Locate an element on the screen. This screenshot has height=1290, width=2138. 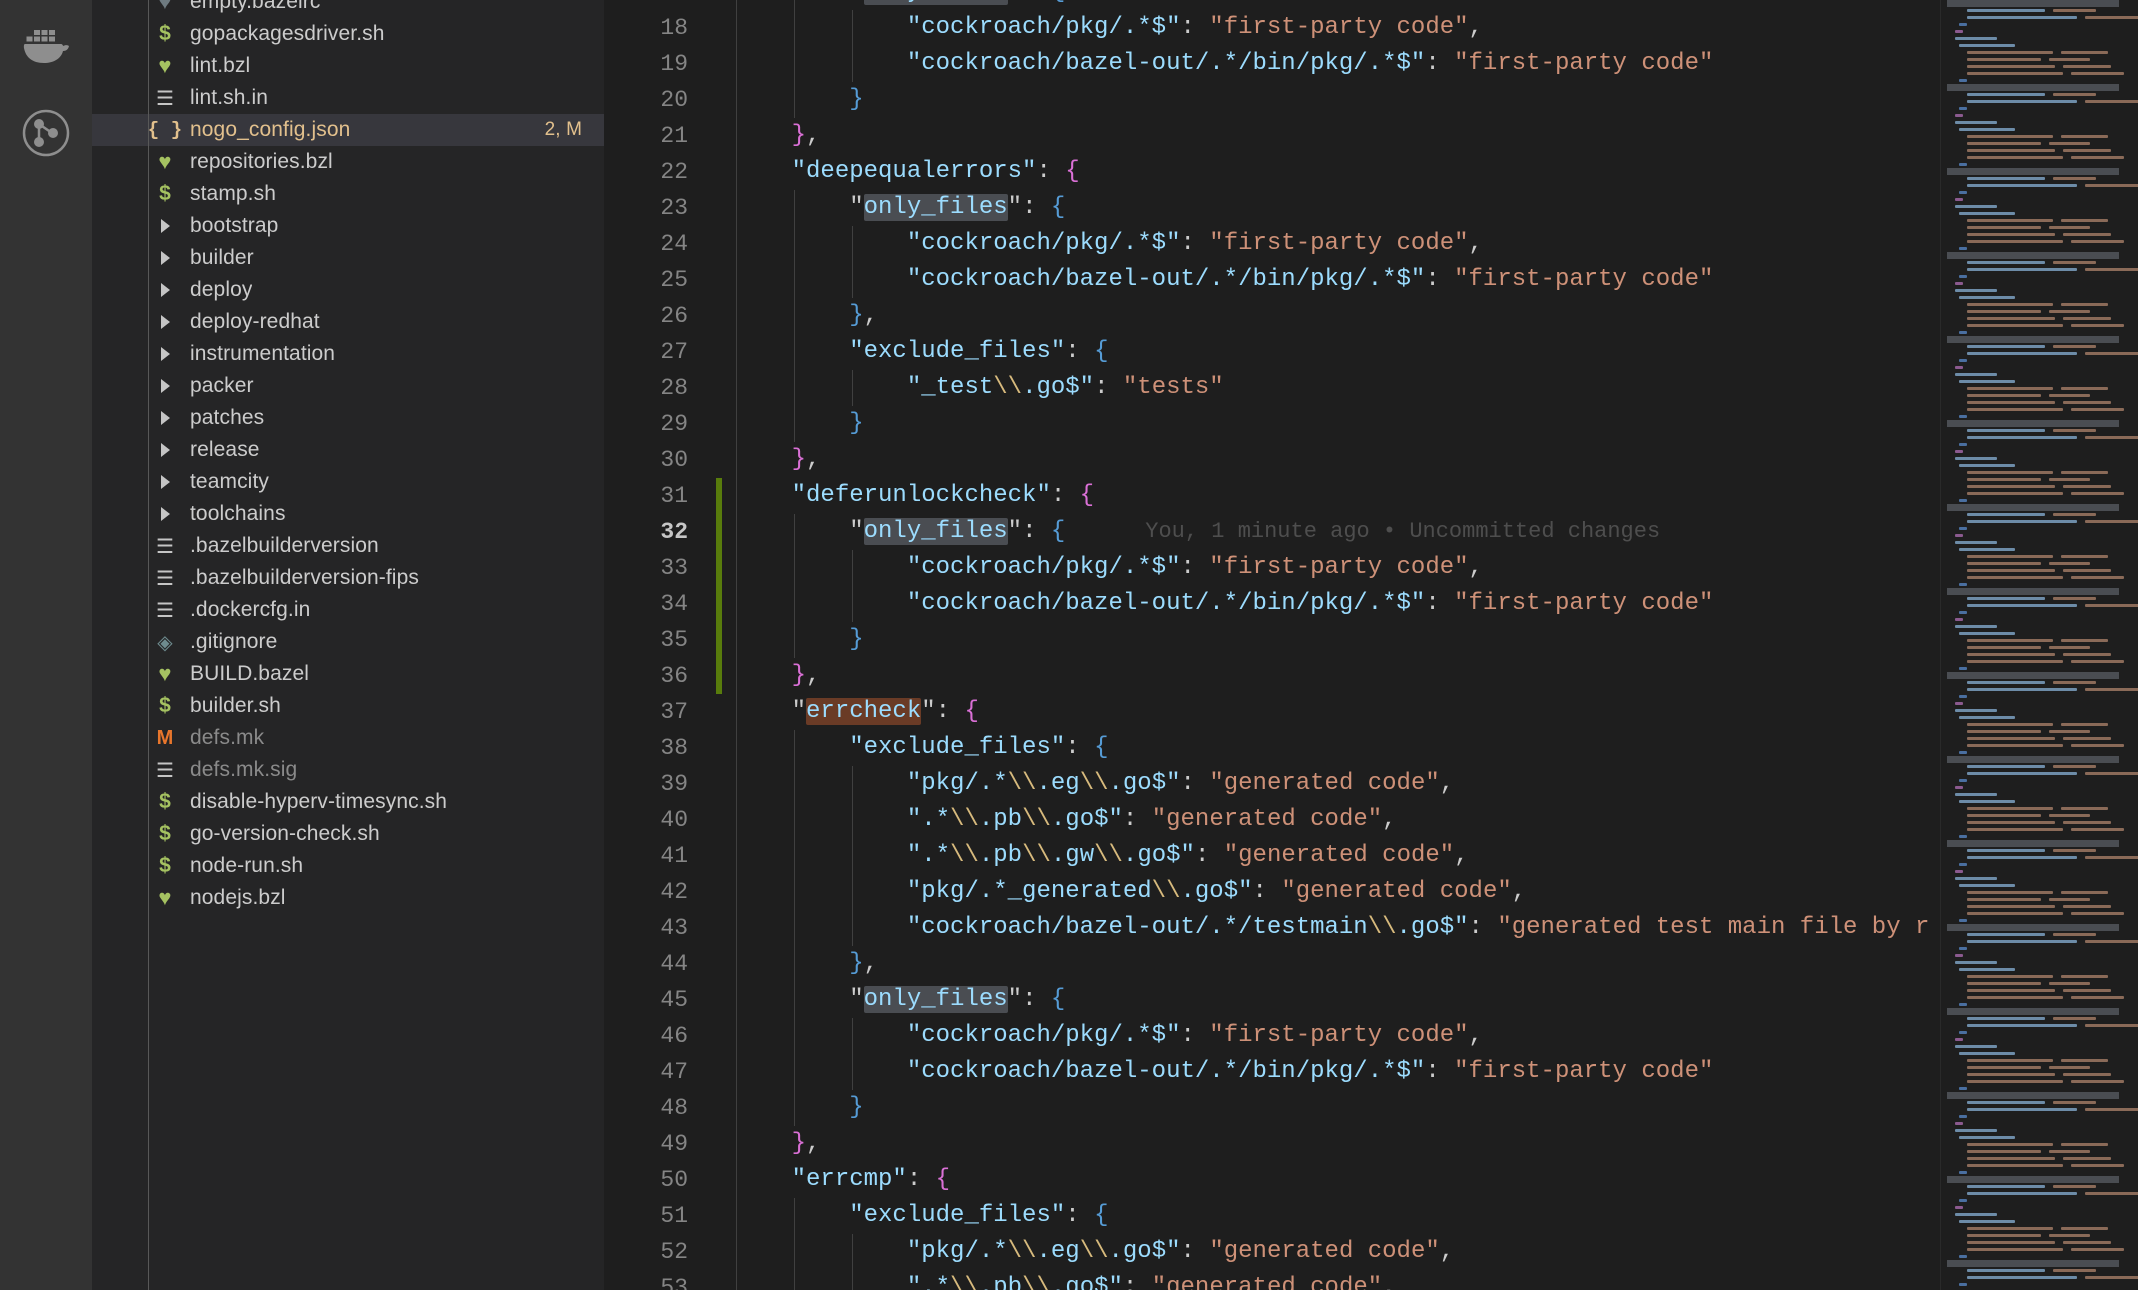
tree-file-item: $ stamp.sh is located at coordinates (348, 194).